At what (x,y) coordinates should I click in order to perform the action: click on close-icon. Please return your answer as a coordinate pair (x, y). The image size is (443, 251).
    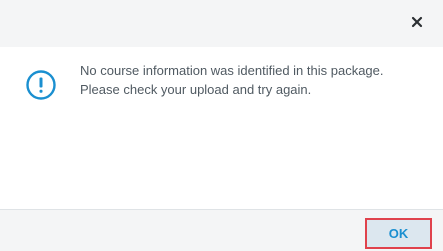
    Looking at the image, I should click on (417, 22).